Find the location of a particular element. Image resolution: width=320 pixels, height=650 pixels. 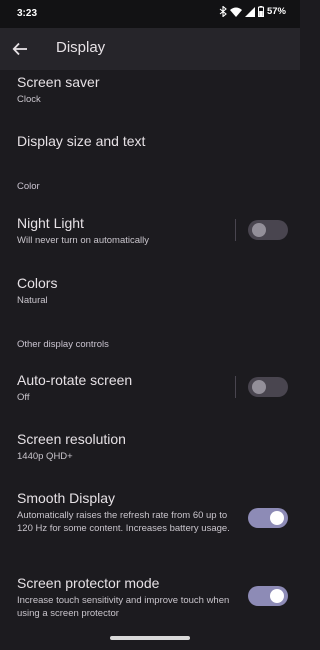

display-size-item: Display size and text is located at coordinates (150, 141).